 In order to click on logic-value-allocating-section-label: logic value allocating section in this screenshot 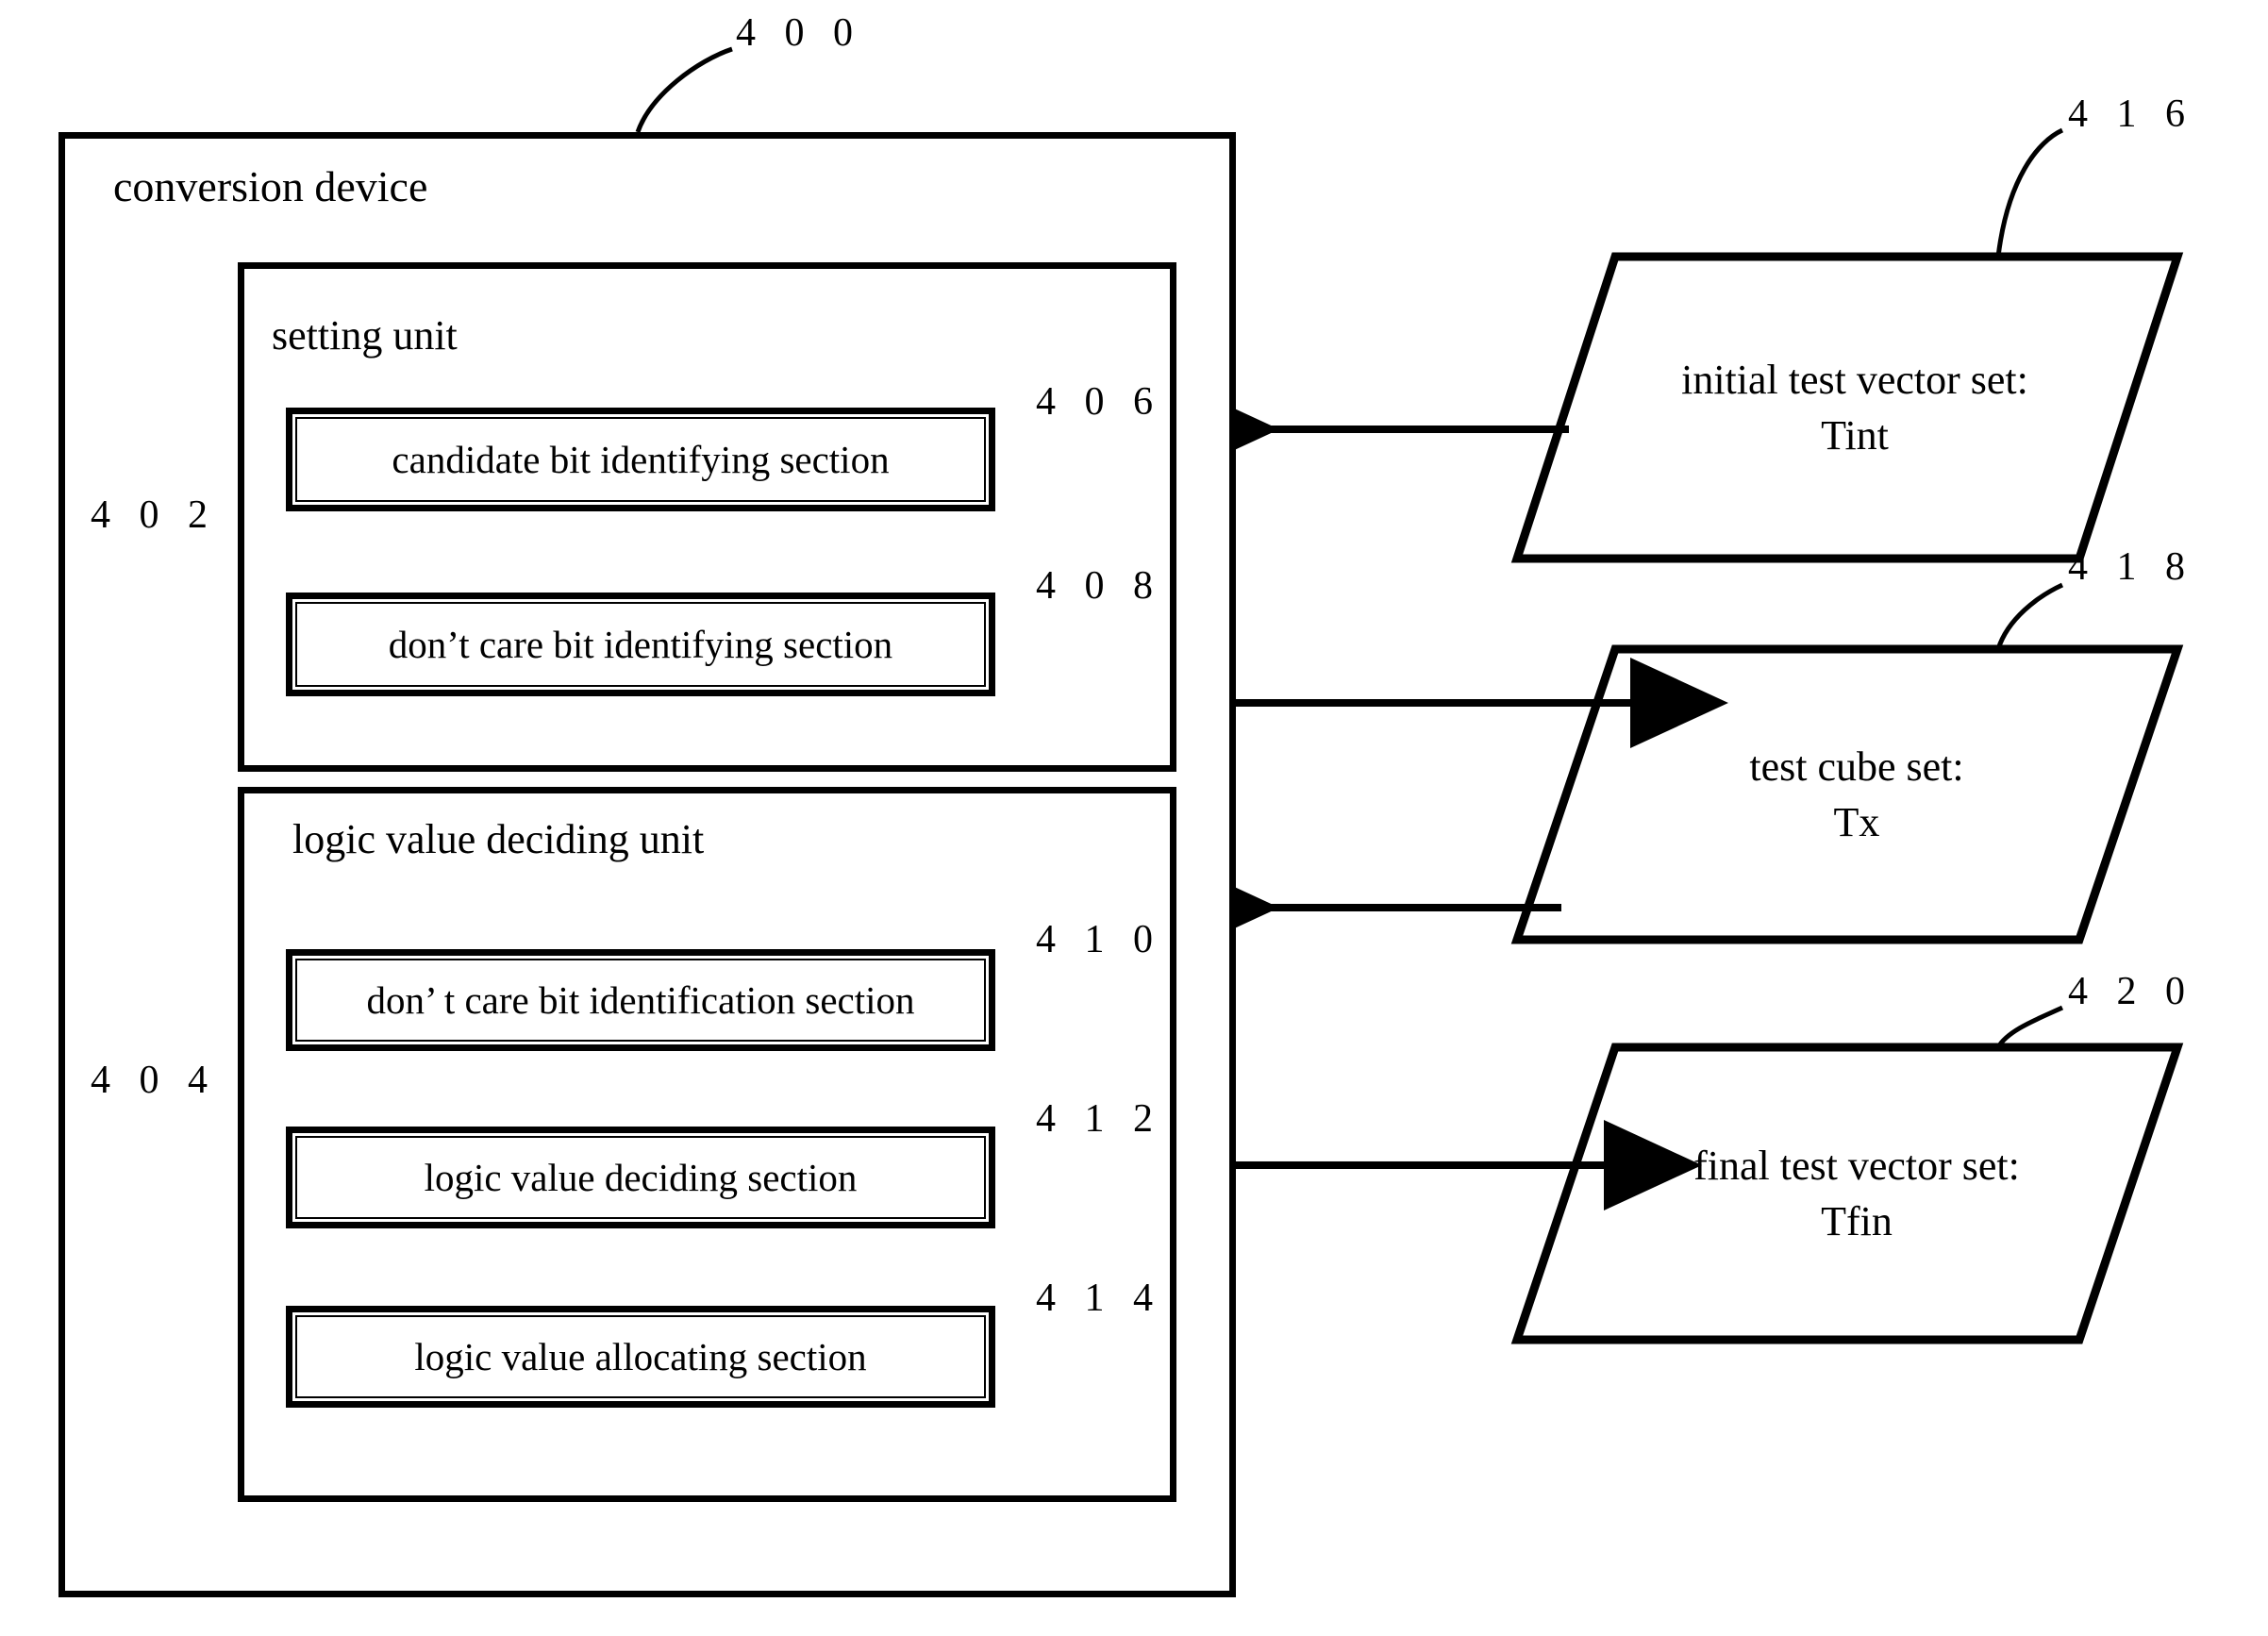, I will do `click(641, 1356)`.